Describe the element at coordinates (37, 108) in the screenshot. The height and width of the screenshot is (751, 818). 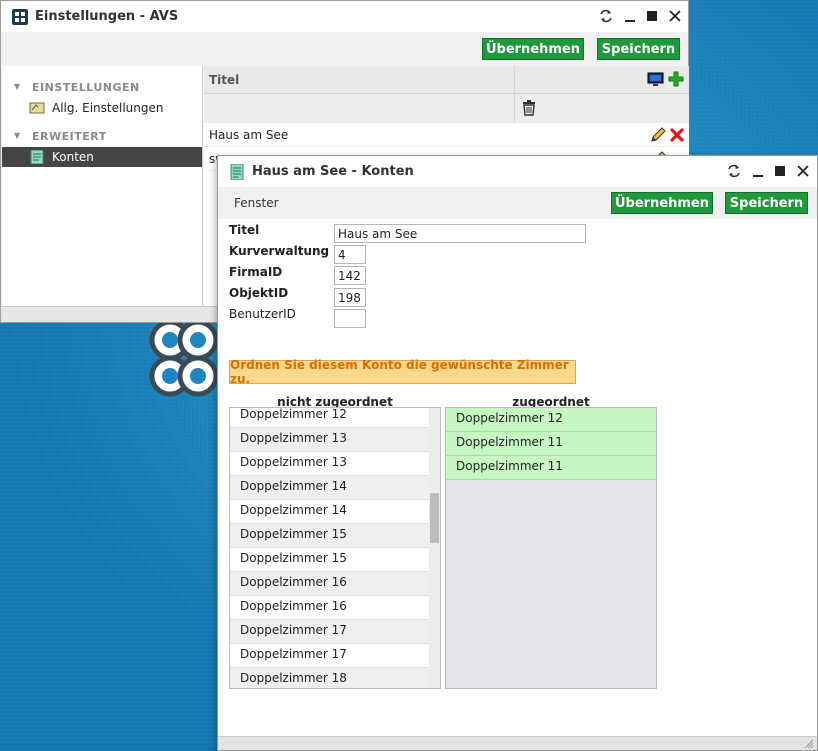
I see `settings-card-icon` at that location.